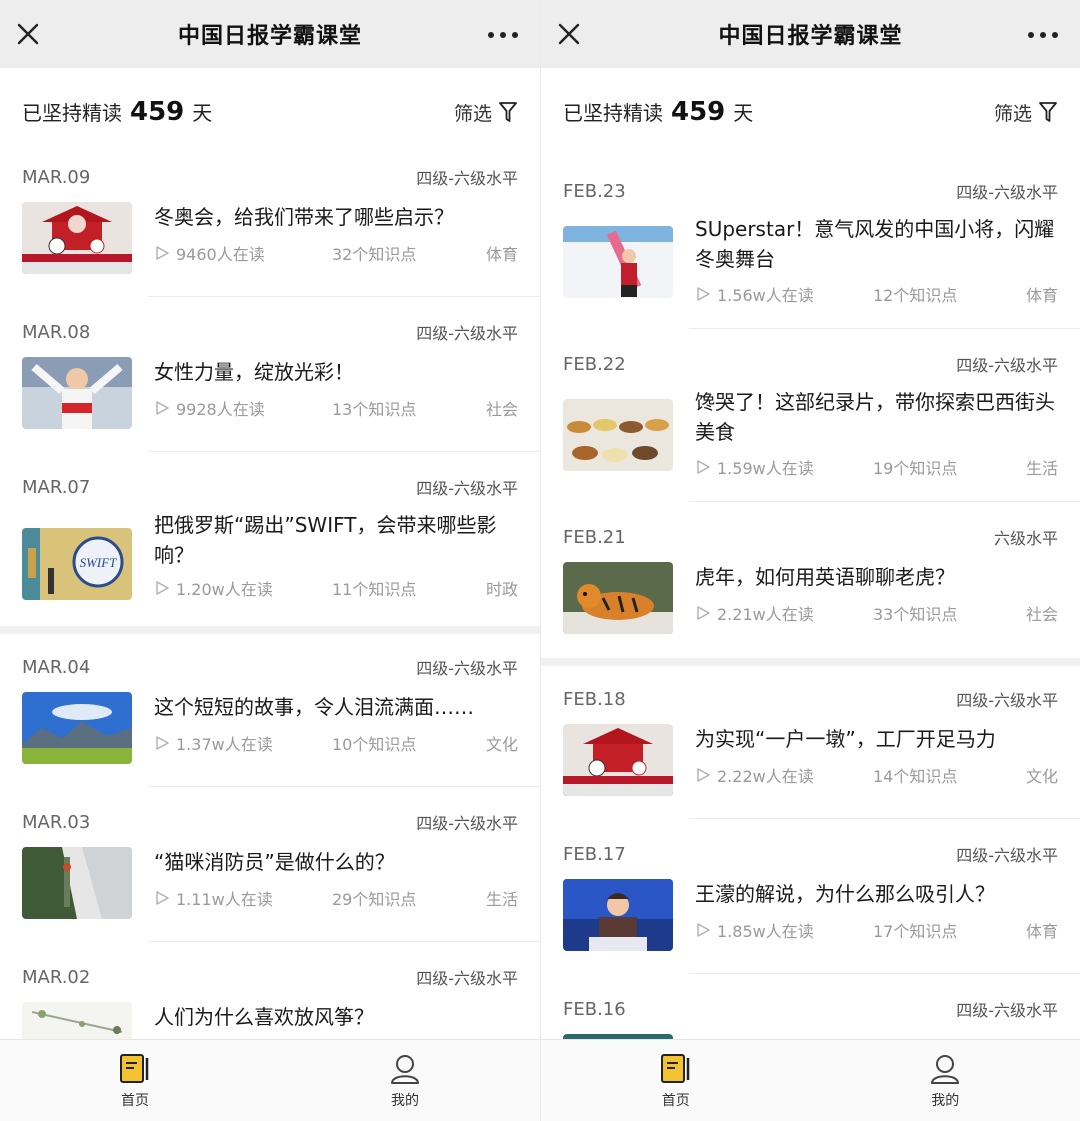 This screenshot has width=1080, height=1121. Describe the element at coordinates (243, 253) in the screenshot. I see `readers-count: 9460人在读` at that location.